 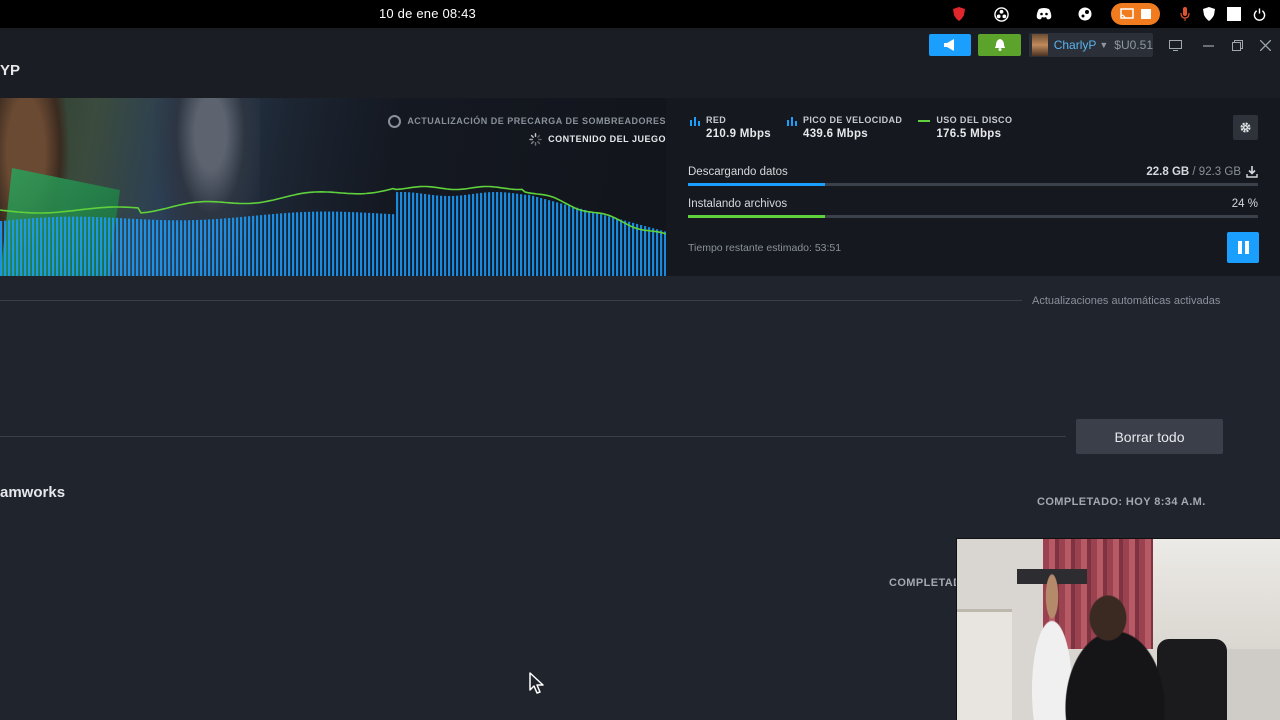 What do you see at coordinates (1044, 14) in the screenshot?
I see `discord-icon` at bounding box center [1044, 14].